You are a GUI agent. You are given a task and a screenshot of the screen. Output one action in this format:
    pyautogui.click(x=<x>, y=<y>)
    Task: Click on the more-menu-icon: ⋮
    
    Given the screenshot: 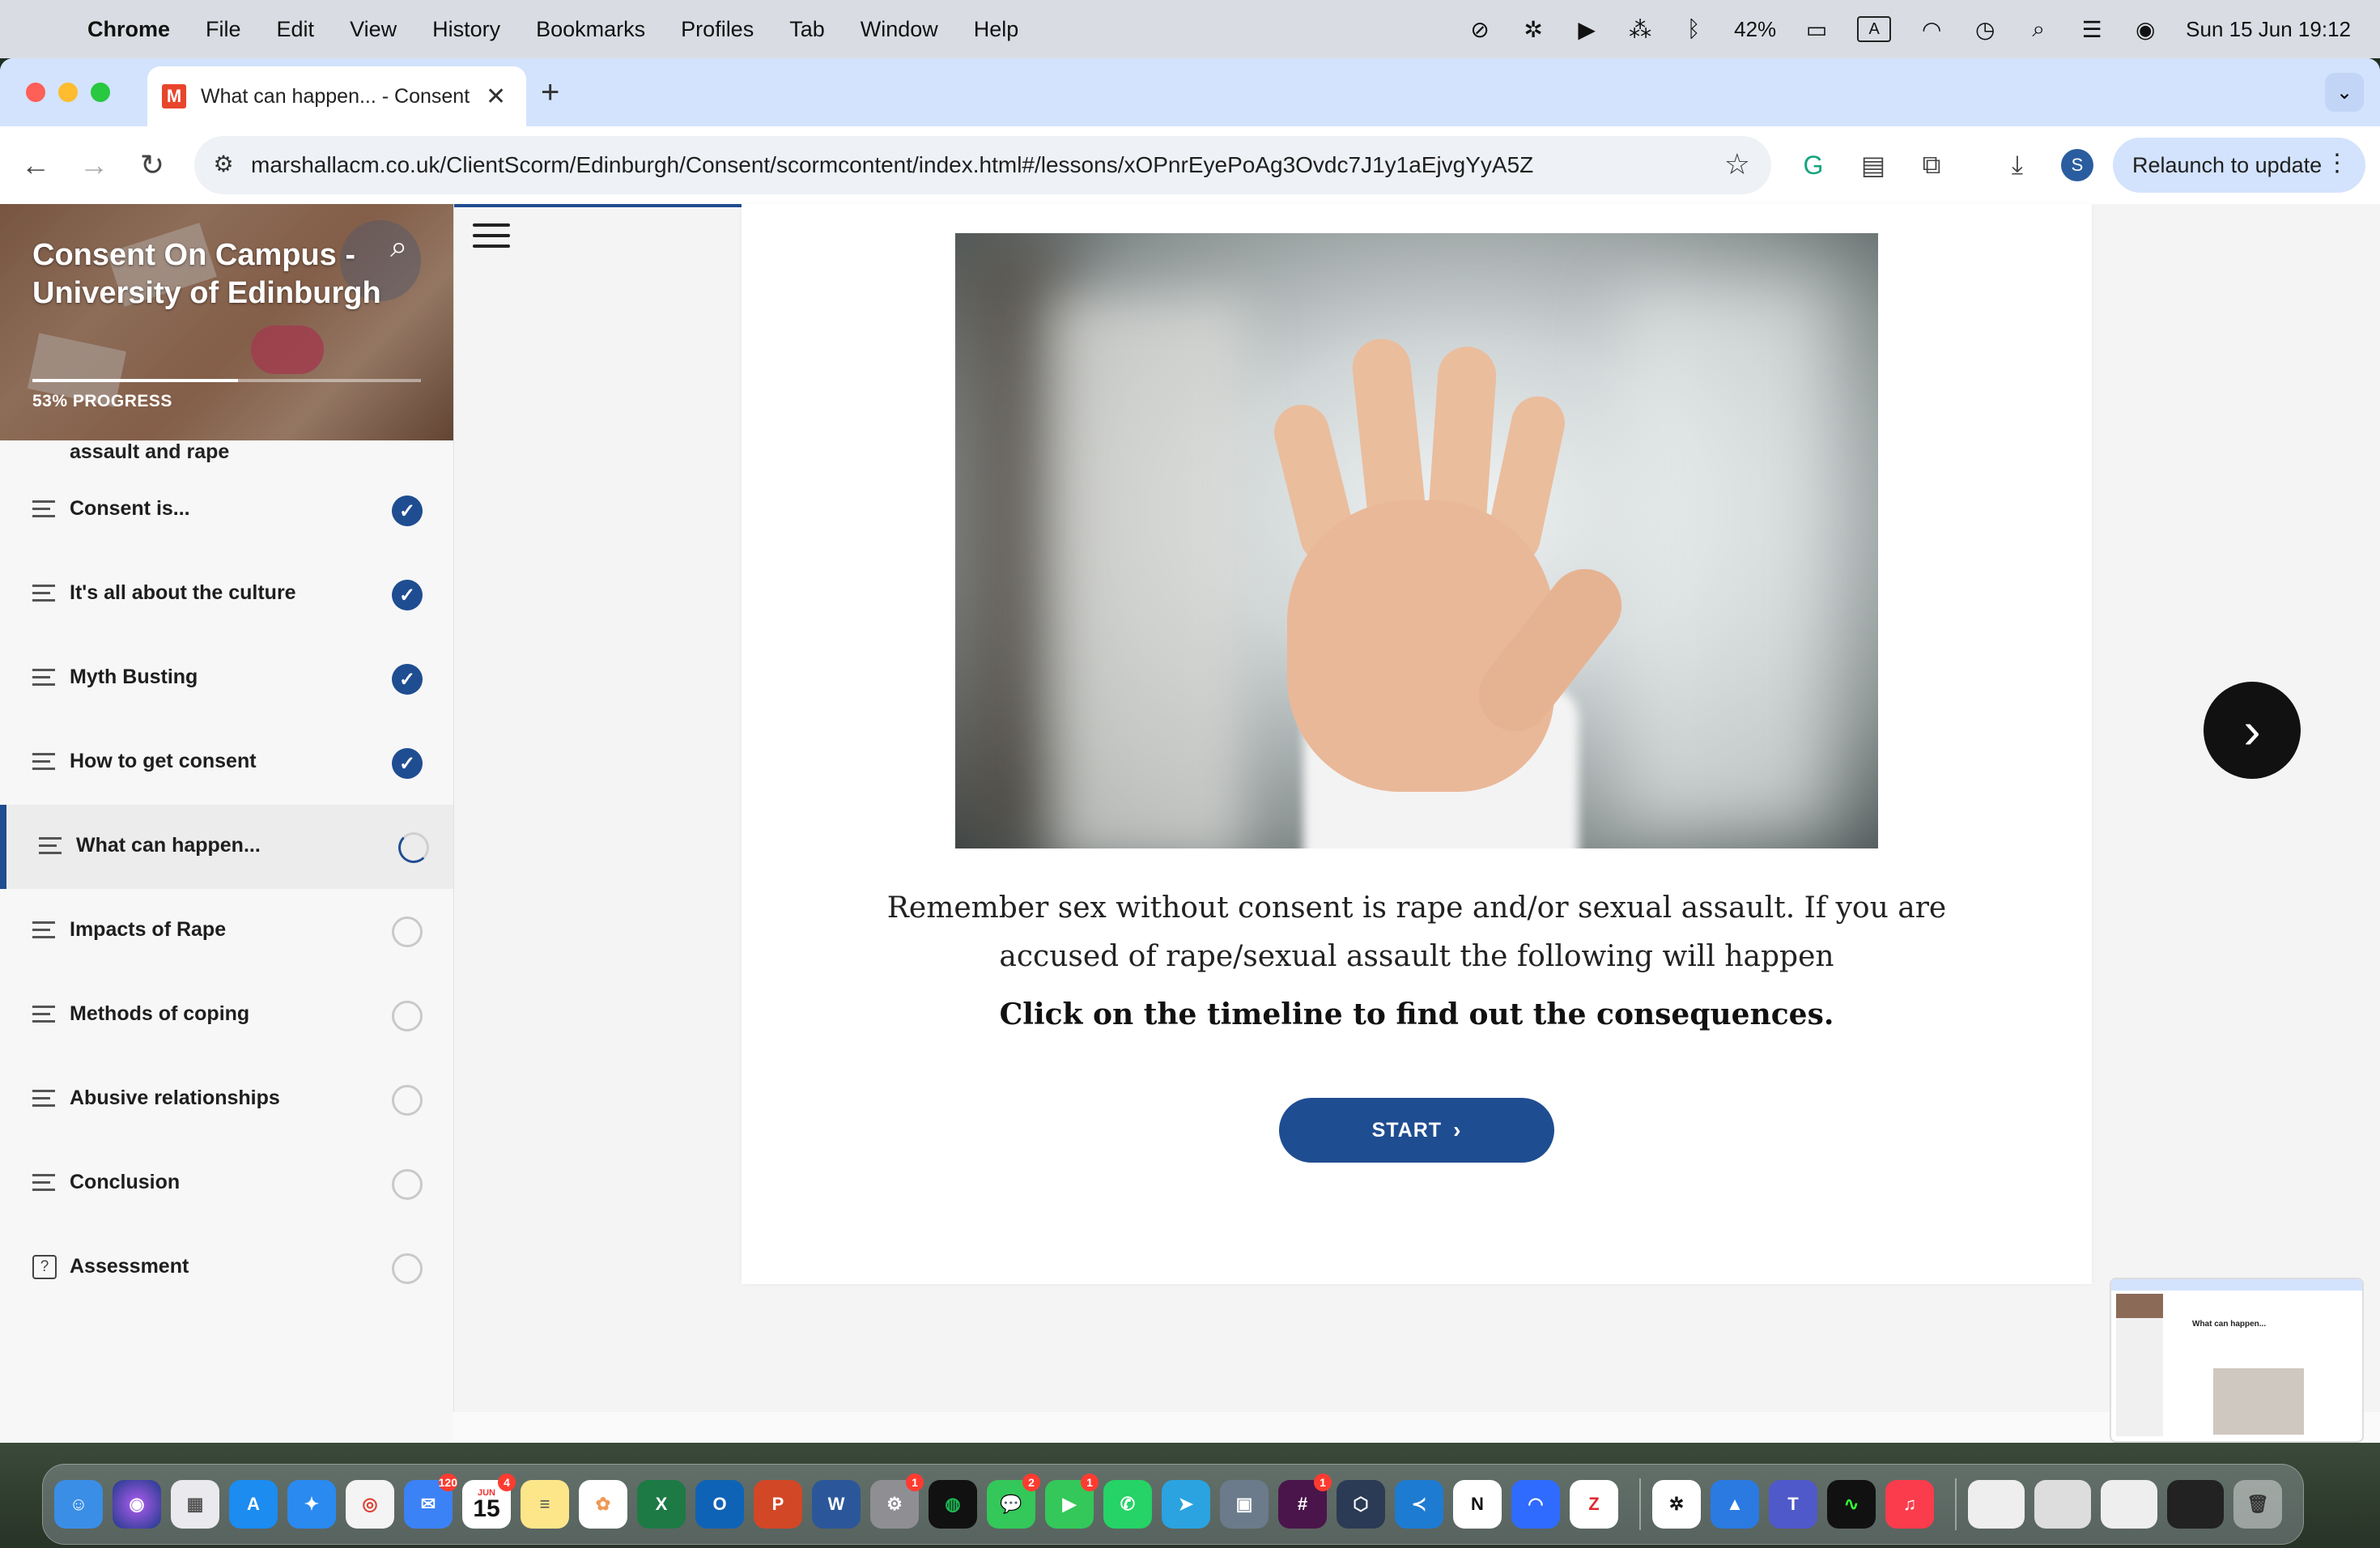 What is the action you would take?
    pyautogui.click(x=2337, y=163)
    